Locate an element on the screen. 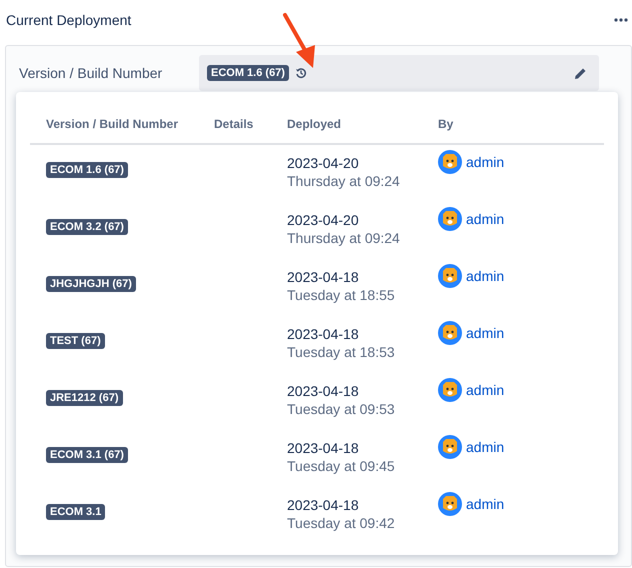 This screenshot has height=568, width=632. deploy-time: Tuesday at 09:53 is located at coordinates (341, 409).